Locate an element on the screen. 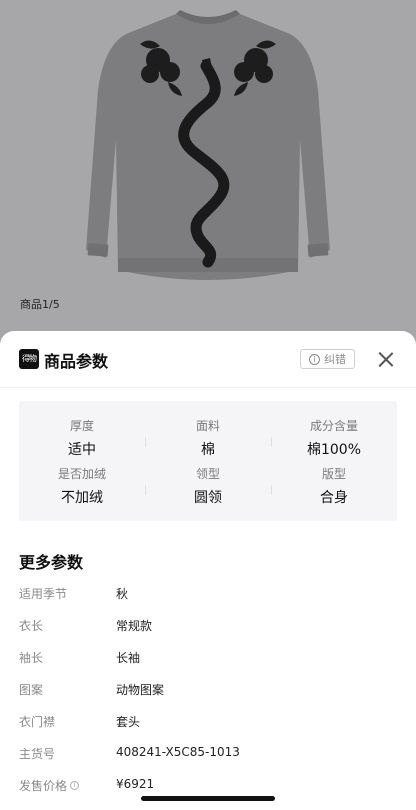 The image size is (416, 810). sheet-header: 得物 商品参数 i 纠错 is located at coordinates (208, 359).